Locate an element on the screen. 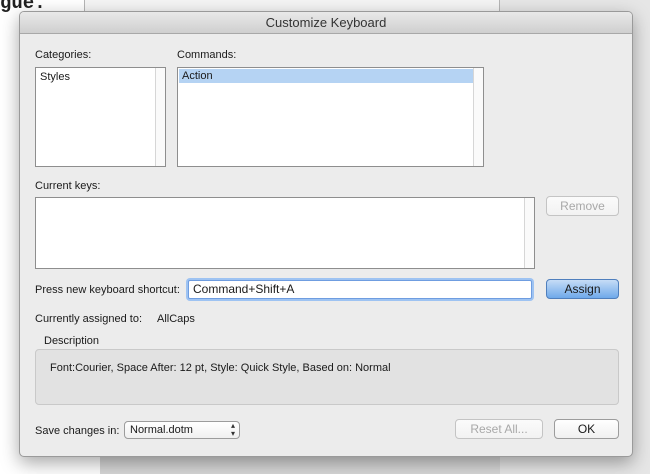  commands-label: Commands: is located at coordinates (207, 55).